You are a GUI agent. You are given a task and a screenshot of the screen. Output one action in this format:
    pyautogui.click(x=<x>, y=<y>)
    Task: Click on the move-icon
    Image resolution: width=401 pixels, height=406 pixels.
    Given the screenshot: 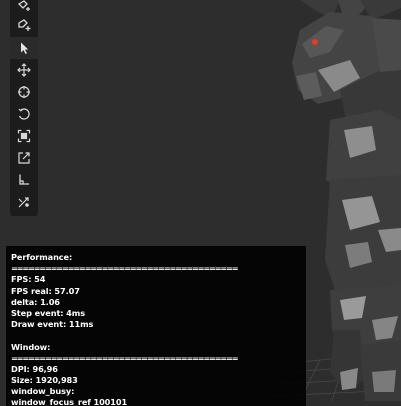 What is the action you would take?
    pyautogui.click(x=24, y=70)
    